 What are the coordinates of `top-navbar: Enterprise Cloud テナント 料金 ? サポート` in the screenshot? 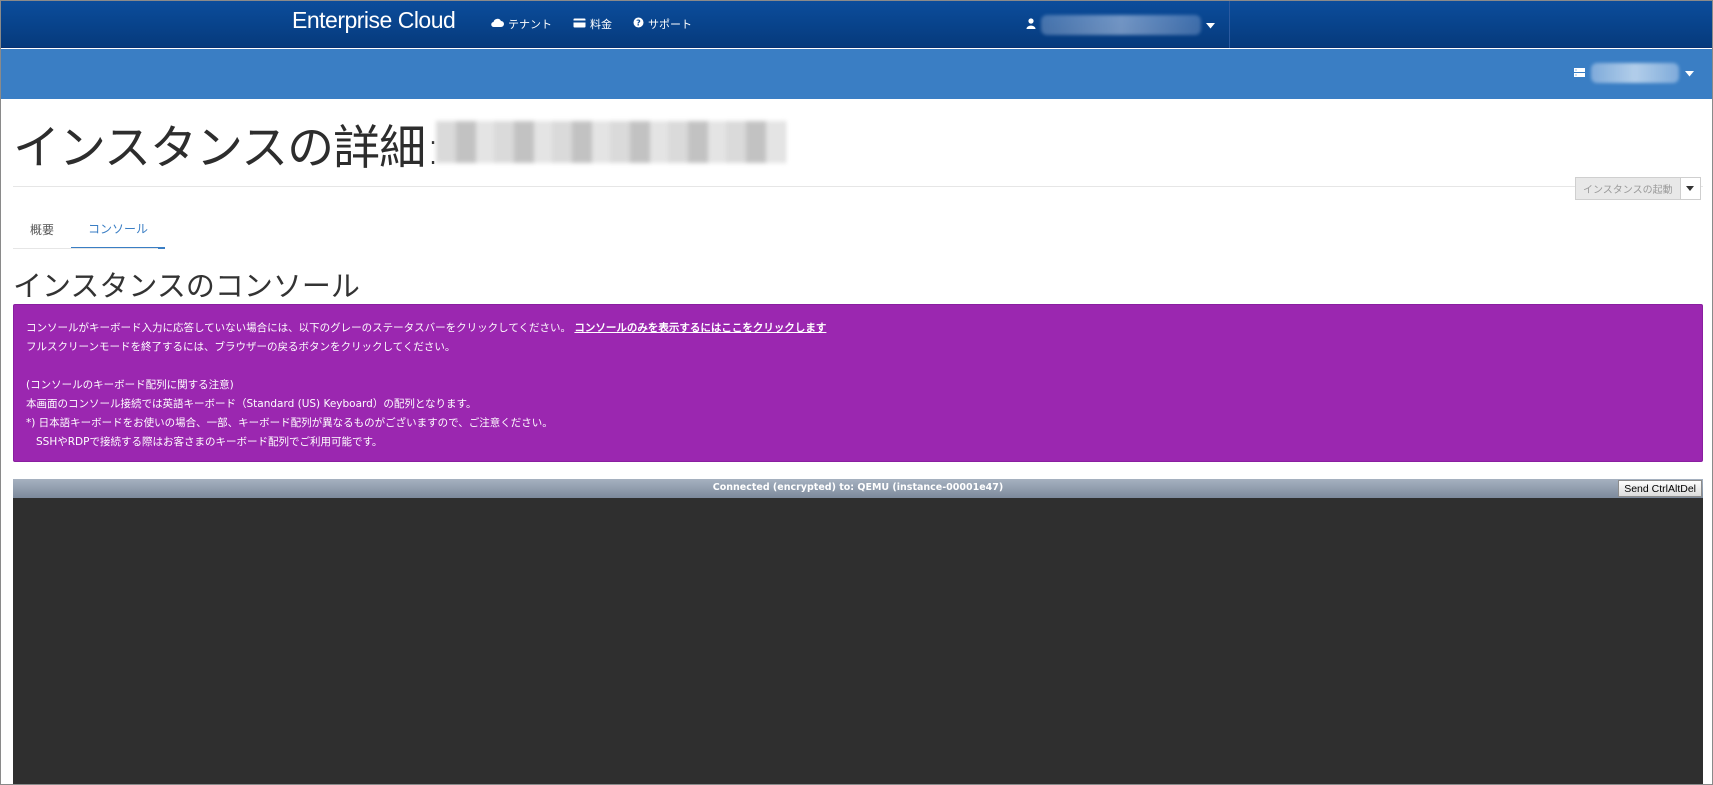 It's located at (856, 24).